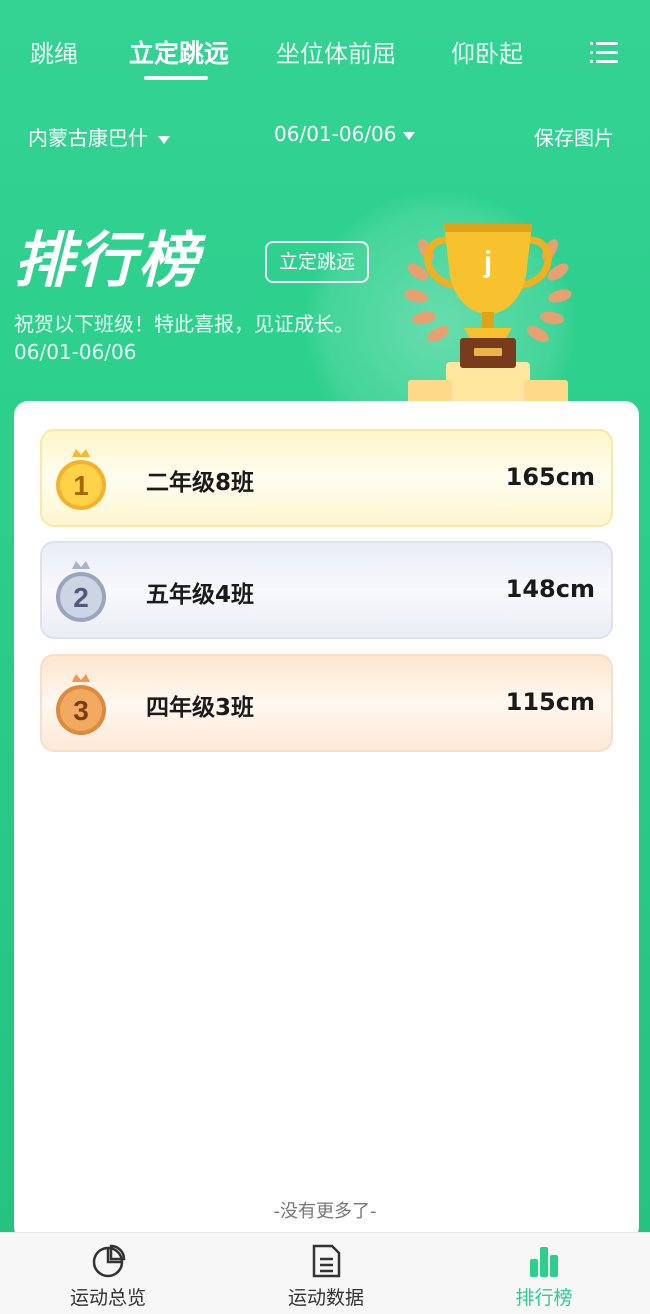  Describe the element at coordinates (107, 261) in the screenshot. I see `page-title: 排行榜` at that location.